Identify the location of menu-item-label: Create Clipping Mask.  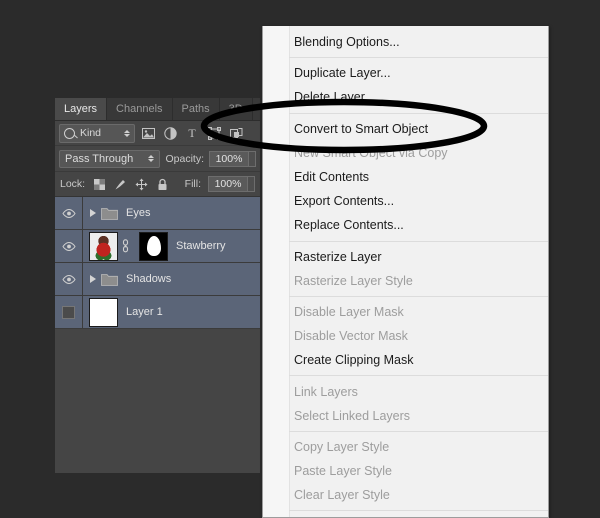
(354, 360).